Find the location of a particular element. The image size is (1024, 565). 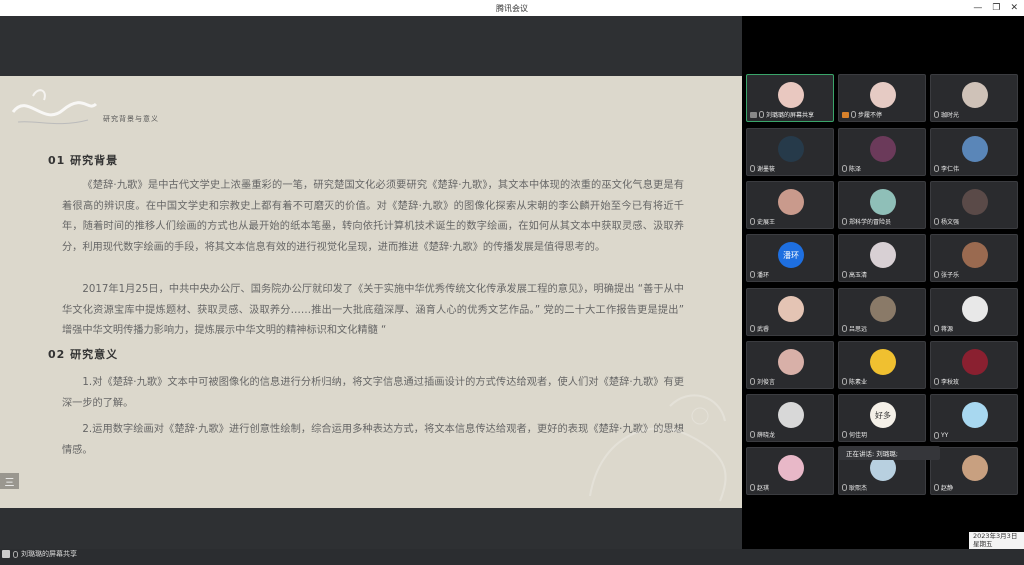

participant-name-text: 高玉清 is located at coordinates (858, 275).